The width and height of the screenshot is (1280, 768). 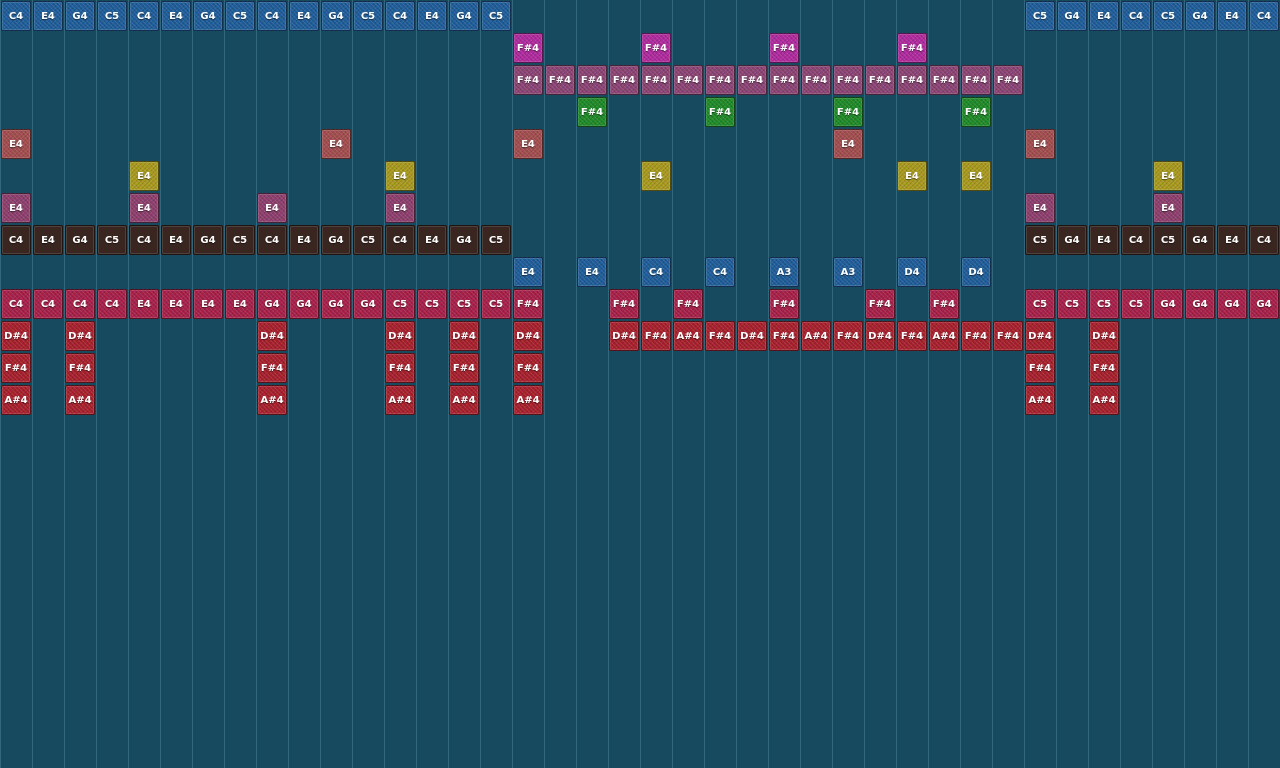 What do you see at coordinates (720, 272) in the screenshot?
I see `note-cell-bass-blue: C4` at bounding box center [720, 272].